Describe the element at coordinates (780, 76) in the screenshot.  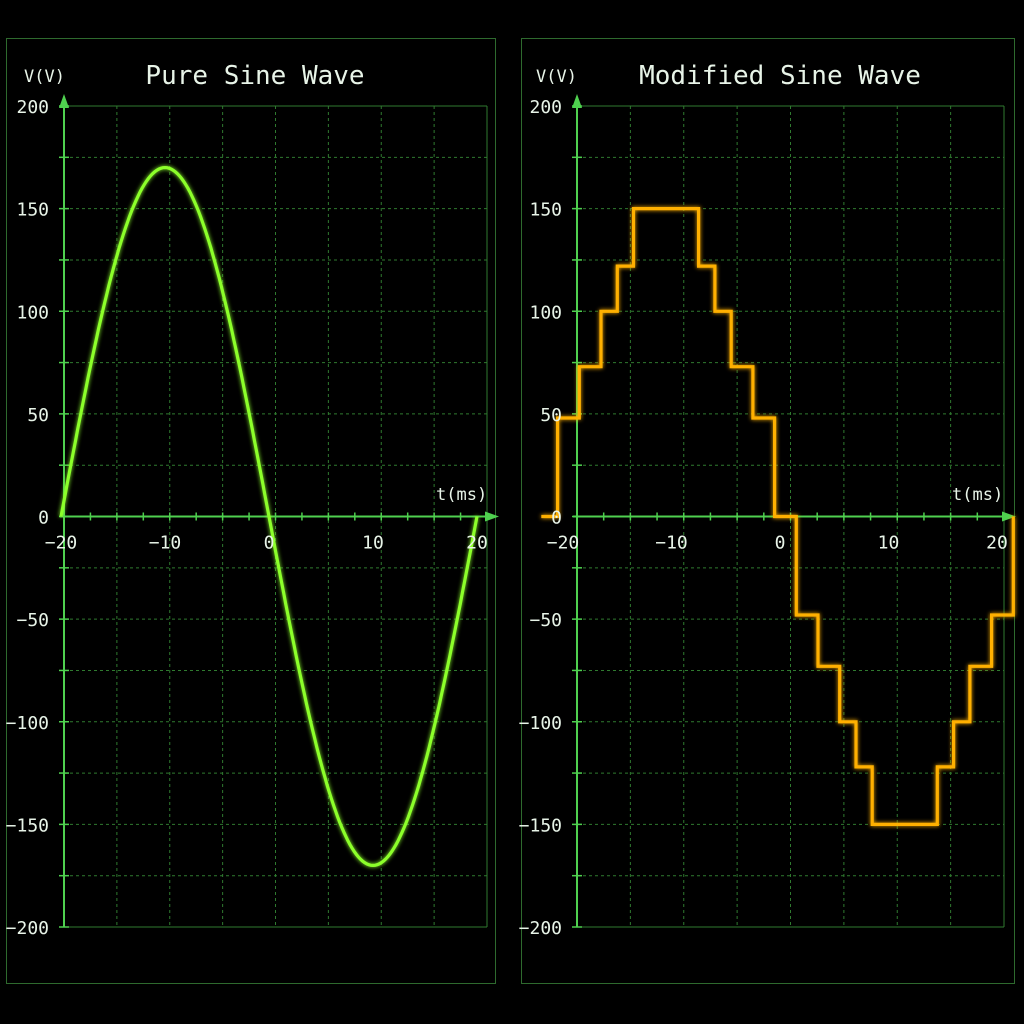
I see `chart-title: Modified Sine Wave` at that location.